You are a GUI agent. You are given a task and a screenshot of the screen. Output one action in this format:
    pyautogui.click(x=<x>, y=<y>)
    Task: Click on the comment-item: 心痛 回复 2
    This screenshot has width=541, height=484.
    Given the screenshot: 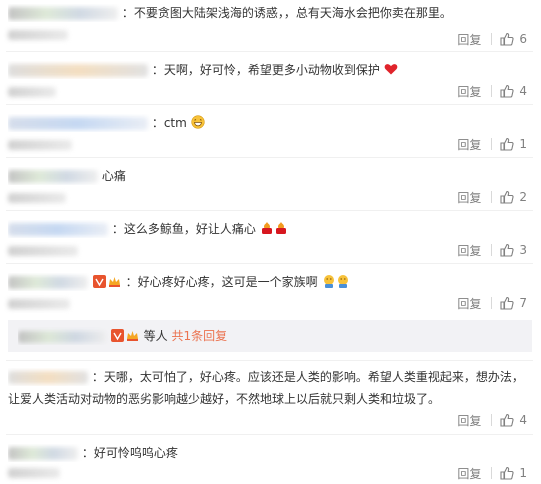 What is the action you would take?
    pyautogui.click(x=270, y=184)
    